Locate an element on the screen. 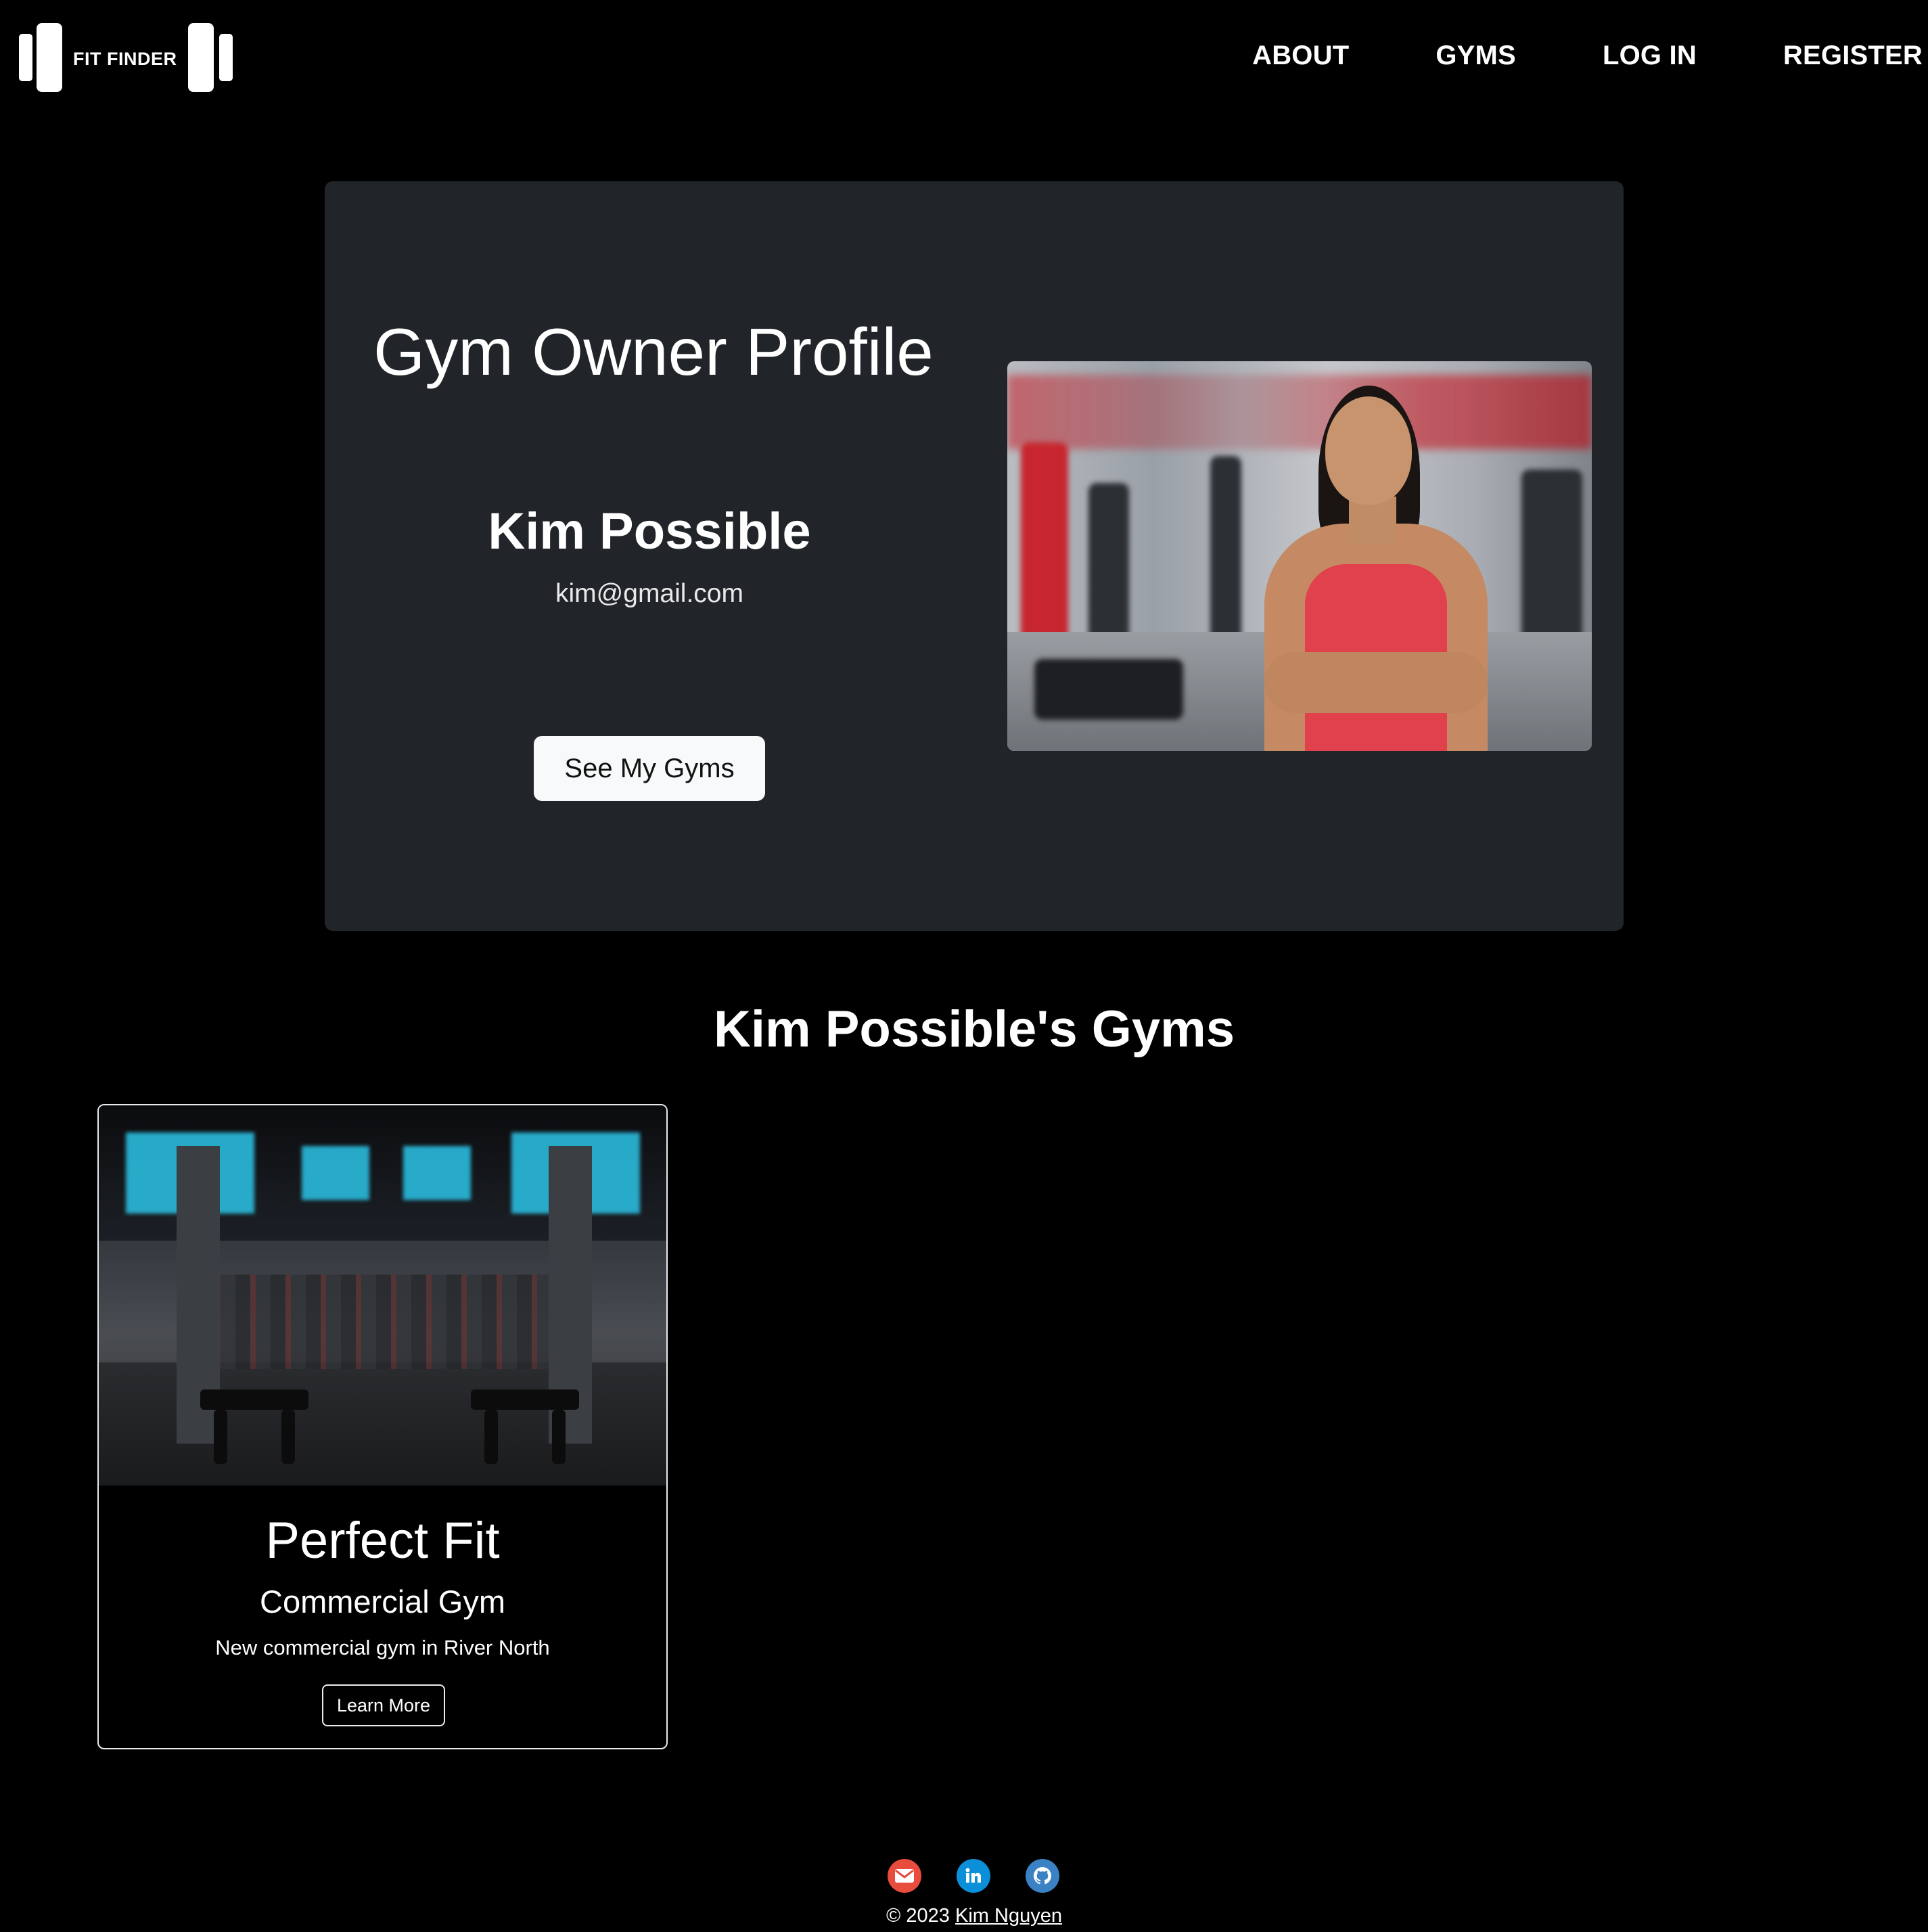 This screenshot has width=1928, height=1932. navbar: FIT FINDER ABOUT GYMS LOG IN REGISTER is located at coordinates (964, 59).